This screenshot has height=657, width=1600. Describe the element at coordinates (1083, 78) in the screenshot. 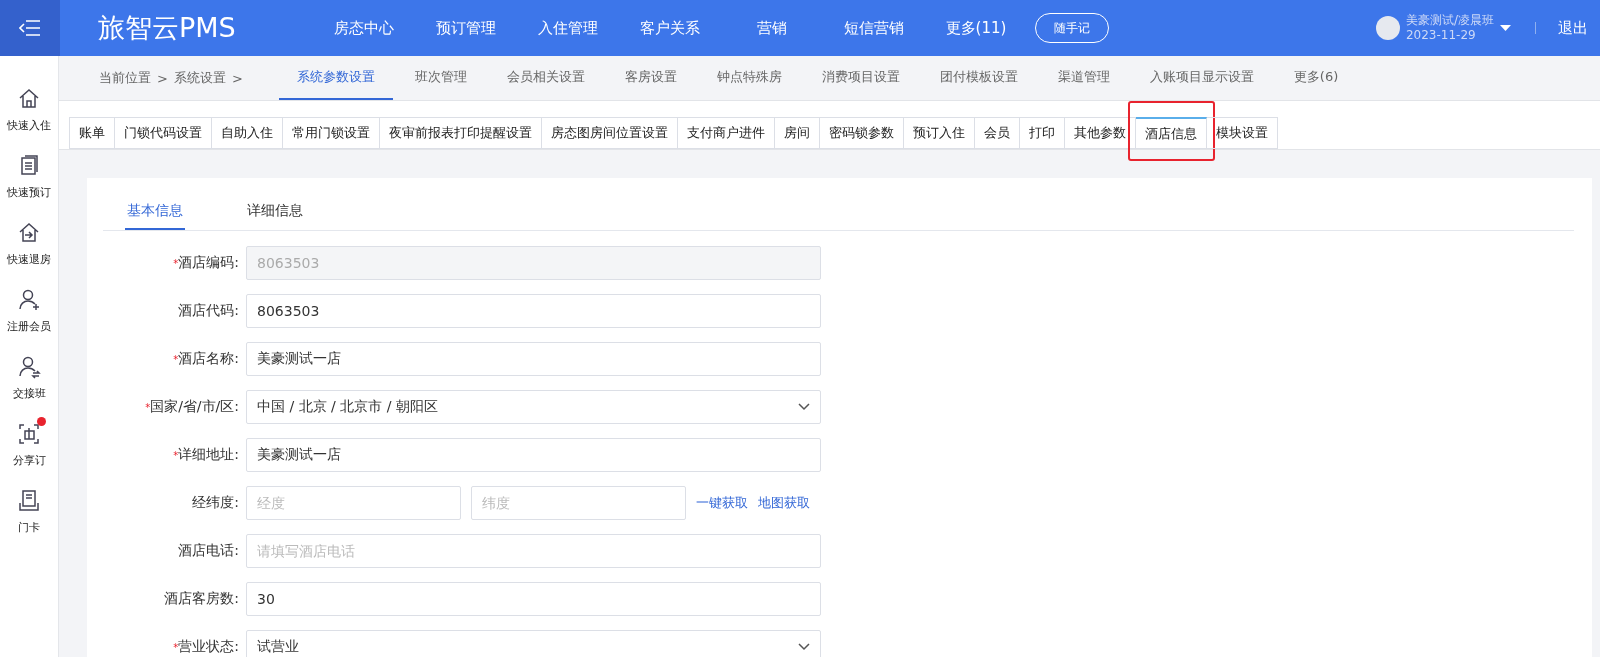

I see `section-tab: 渠道管理` at that location.